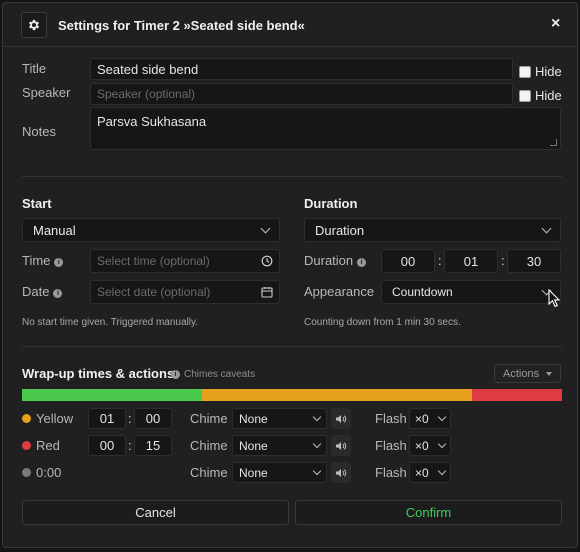  What do you see at coordinates (36, 291) in the screenshot?
I see `start-date-label-text: Date` at bounding box center [36, 291].